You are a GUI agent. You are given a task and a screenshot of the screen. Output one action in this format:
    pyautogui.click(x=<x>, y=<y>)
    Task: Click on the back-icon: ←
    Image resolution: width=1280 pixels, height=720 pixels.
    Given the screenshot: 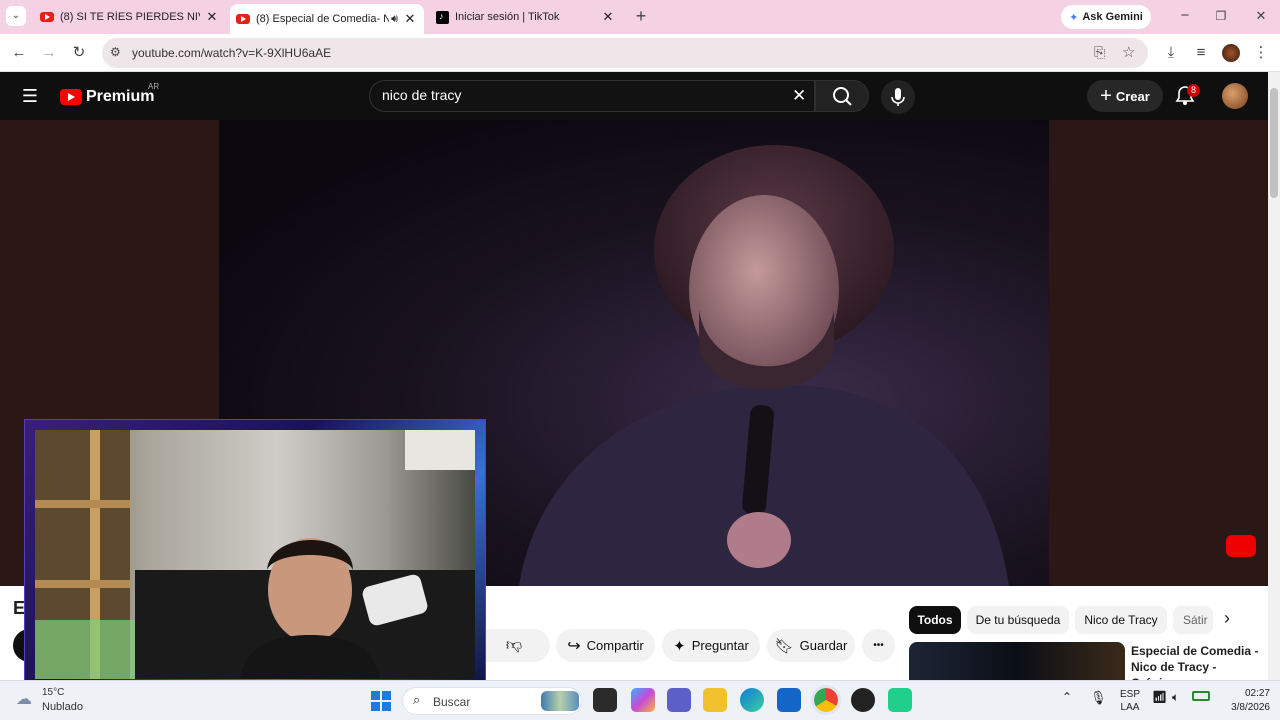 What is the action you would take?
    pyautogui.click(x=19, y=53)
    